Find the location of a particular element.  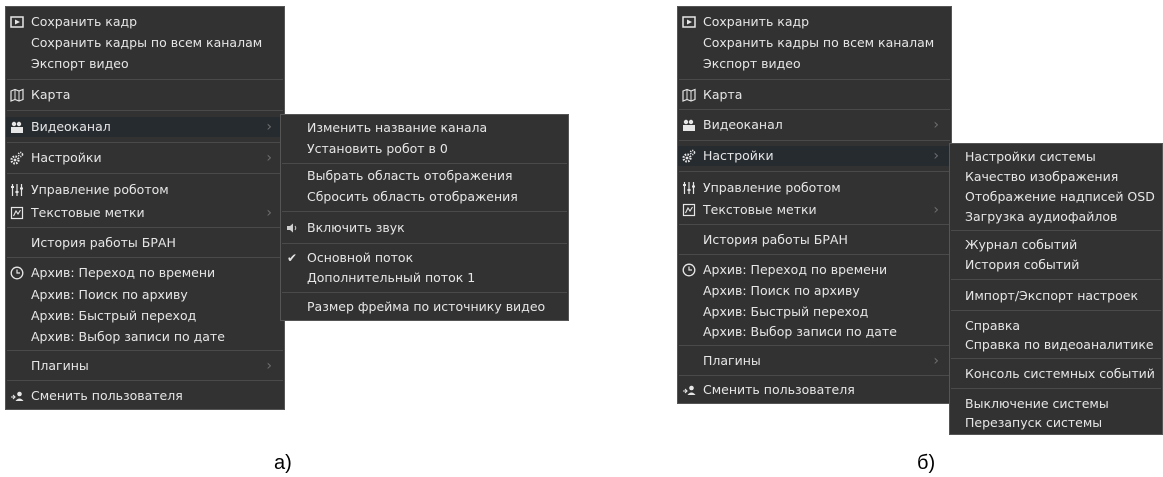

submenu-item-image-quality: Качество изображения is located at coordinates (1056, 177).